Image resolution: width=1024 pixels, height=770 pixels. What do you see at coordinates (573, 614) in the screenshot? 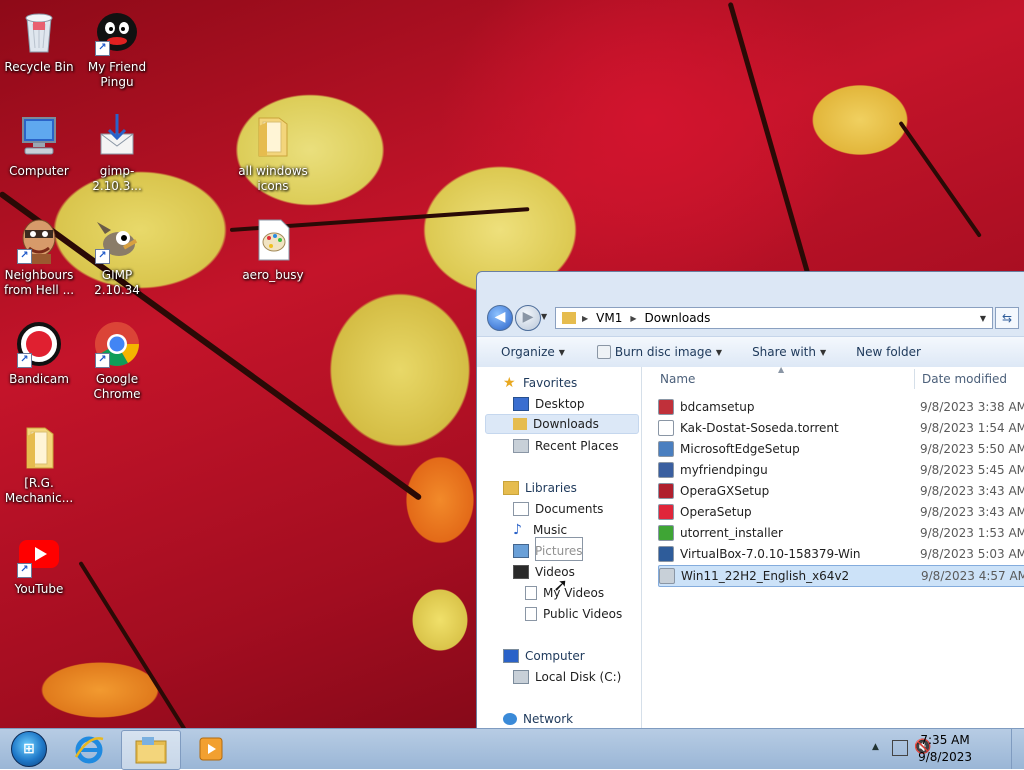
I see `nav-public-videos: Public Videos` at bounding box center [573, 614].